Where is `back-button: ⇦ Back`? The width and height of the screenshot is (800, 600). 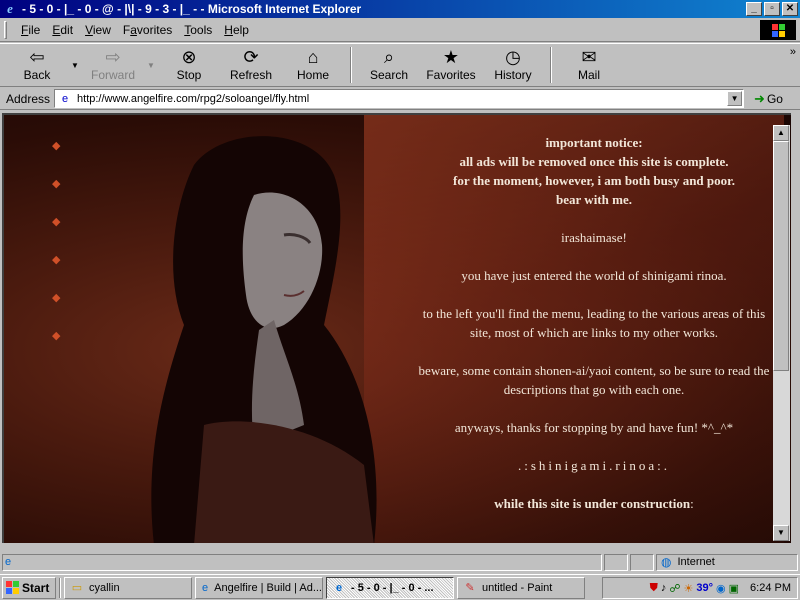 back-button: ⇦ Back is located at coordinates (37, 65).